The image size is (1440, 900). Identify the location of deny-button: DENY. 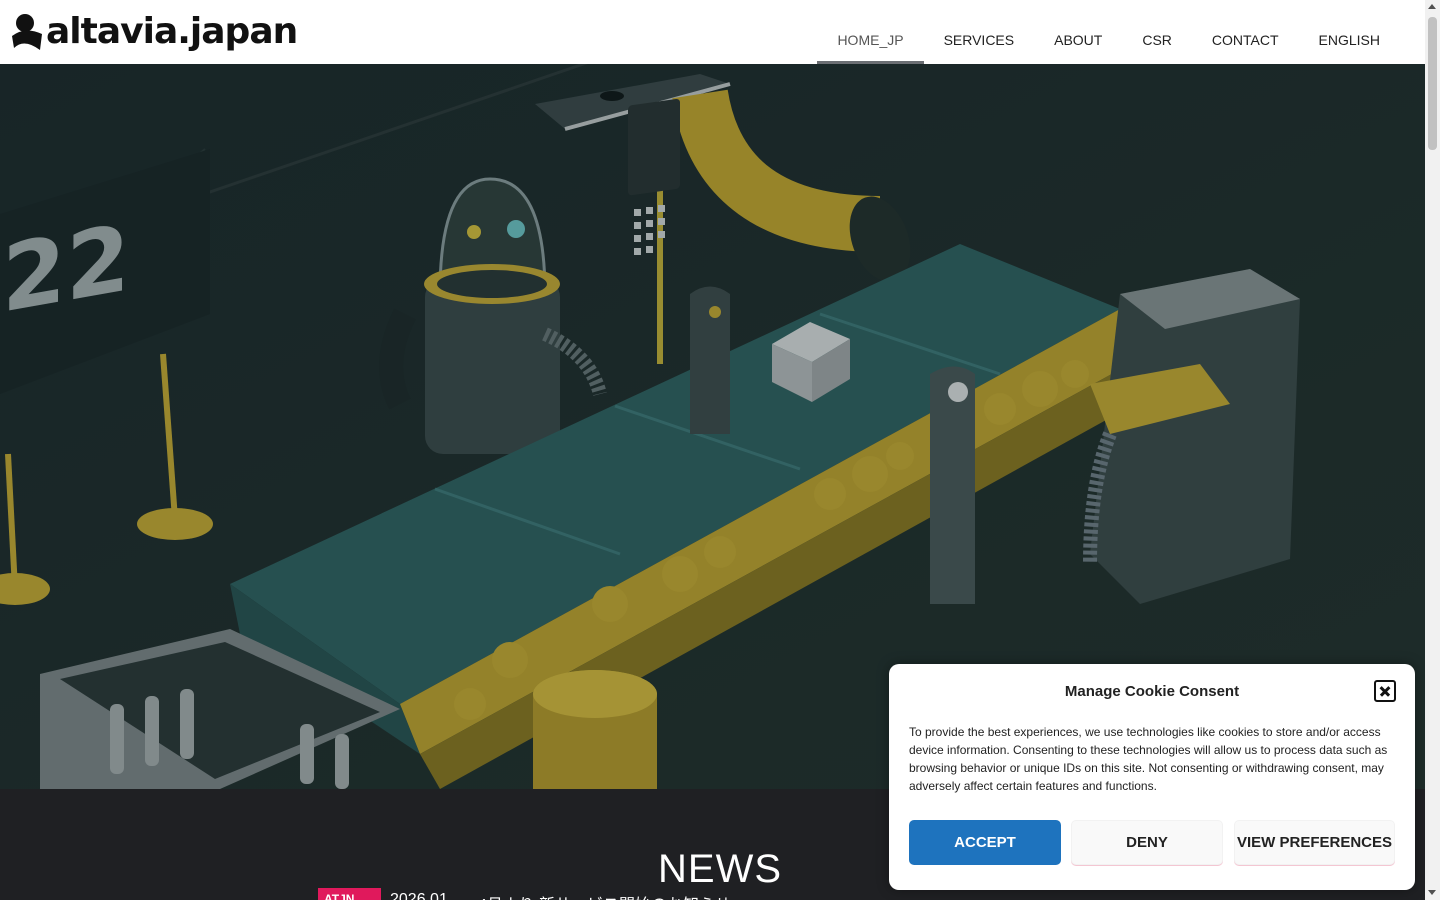
(1147, 842).